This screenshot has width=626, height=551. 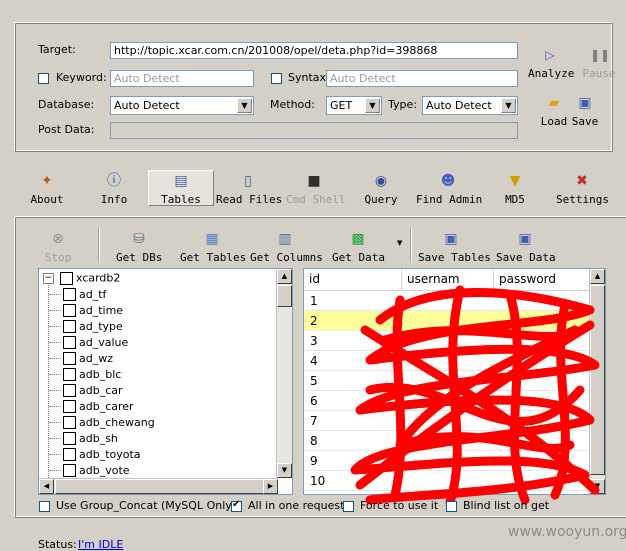 What do you see at coordinates (542, 280) in the screenshot?
I see `column-header-password: password` at bounding box center [542, 280].